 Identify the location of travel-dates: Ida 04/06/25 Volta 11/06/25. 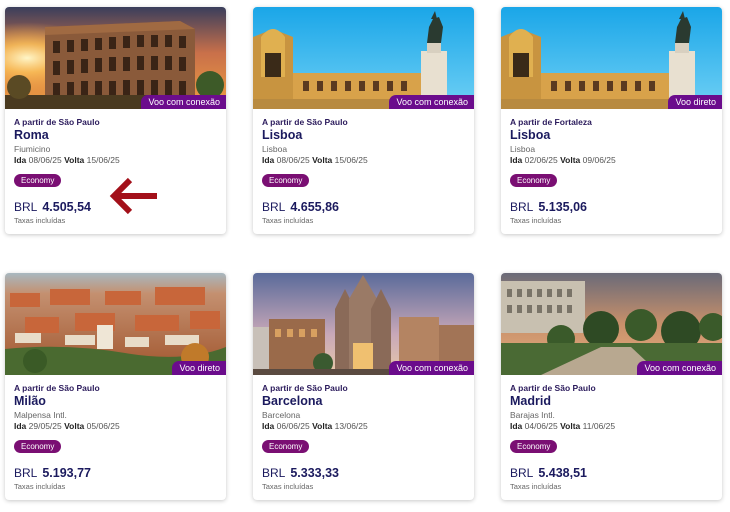
(563, 426).